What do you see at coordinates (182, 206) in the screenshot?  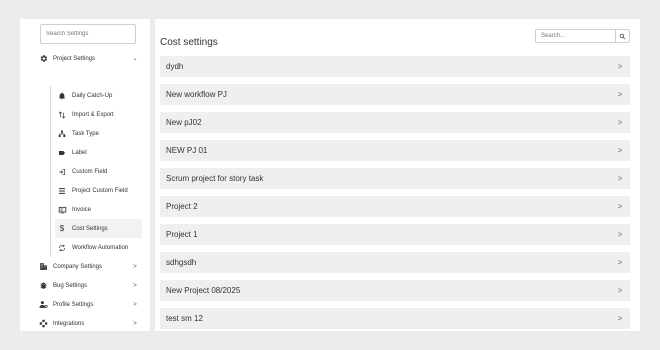 I see `project-name: Project 2` at bounding box center [182, 206].